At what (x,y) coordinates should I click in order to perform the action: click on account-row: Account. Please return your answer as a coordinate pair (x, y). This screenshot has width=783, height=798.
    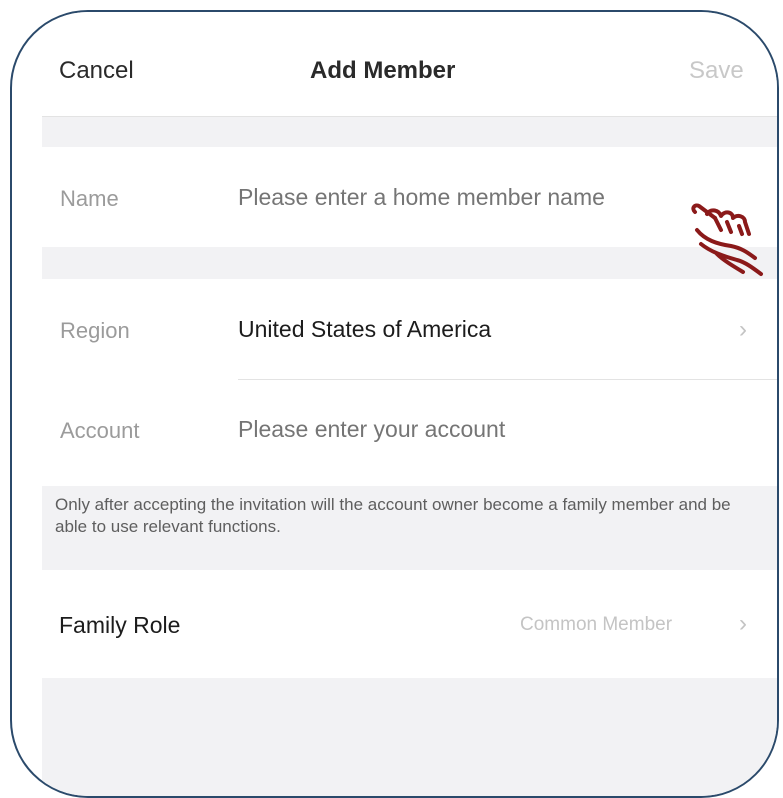
    Looking at the image, I should click on (409, 433).